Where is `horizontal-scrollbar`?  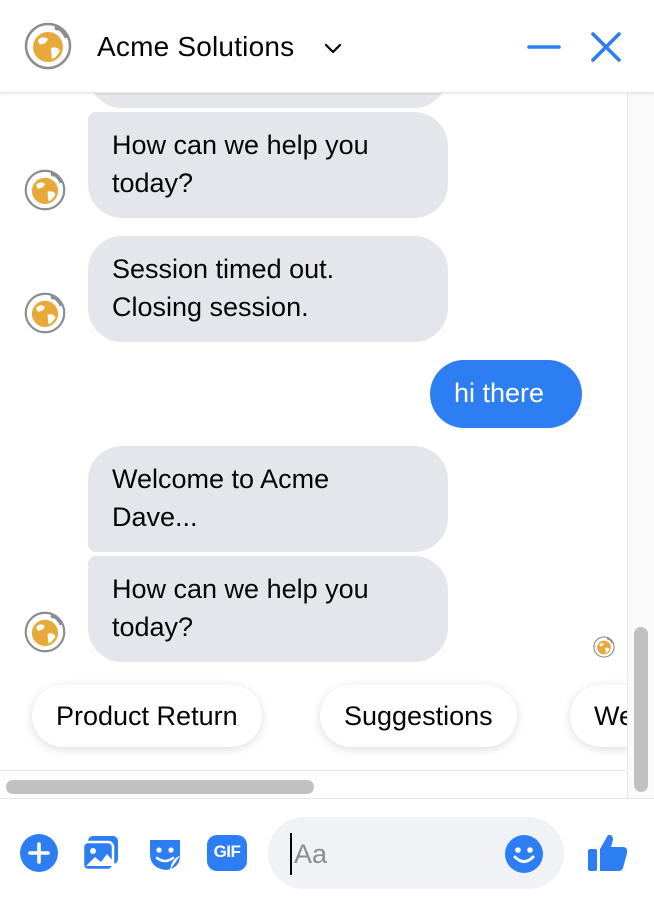
horizontal-scrollbar is located at coordinates (313, 784).